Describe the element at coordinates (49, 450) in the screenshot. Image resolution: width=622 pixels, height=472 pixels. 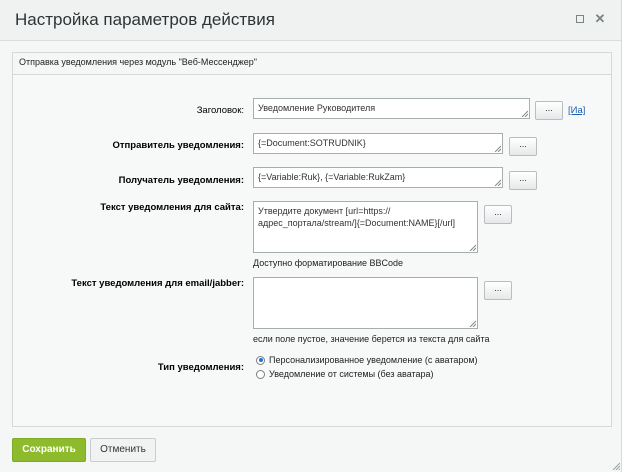
I see `save-button: Сохранить` at that location.